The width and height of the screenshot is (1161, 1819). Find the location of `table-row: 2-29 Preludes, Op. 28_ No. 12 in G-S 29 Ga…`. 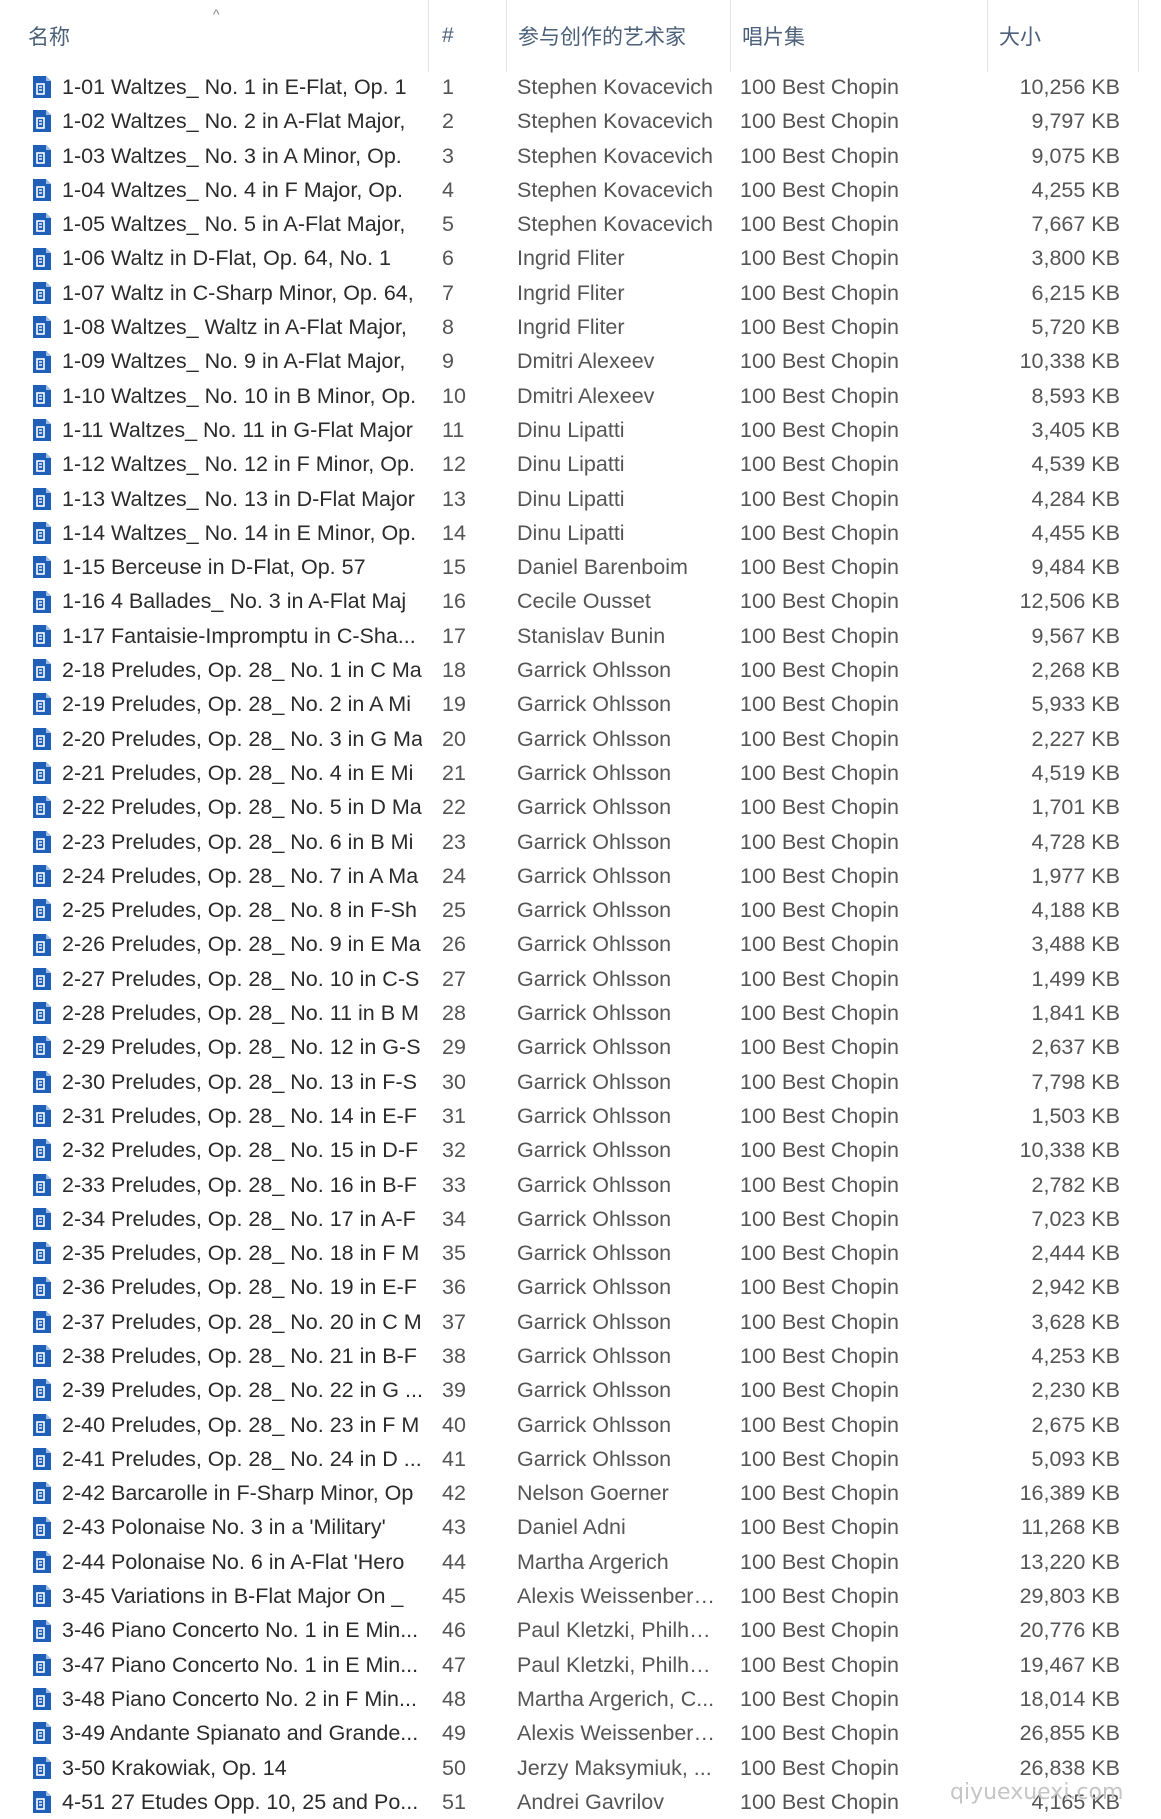

table-row: 2-29 Preludes, Op. 28_ No. 12 in G-S 29 Ga… is located at coordinates (580, 1047).